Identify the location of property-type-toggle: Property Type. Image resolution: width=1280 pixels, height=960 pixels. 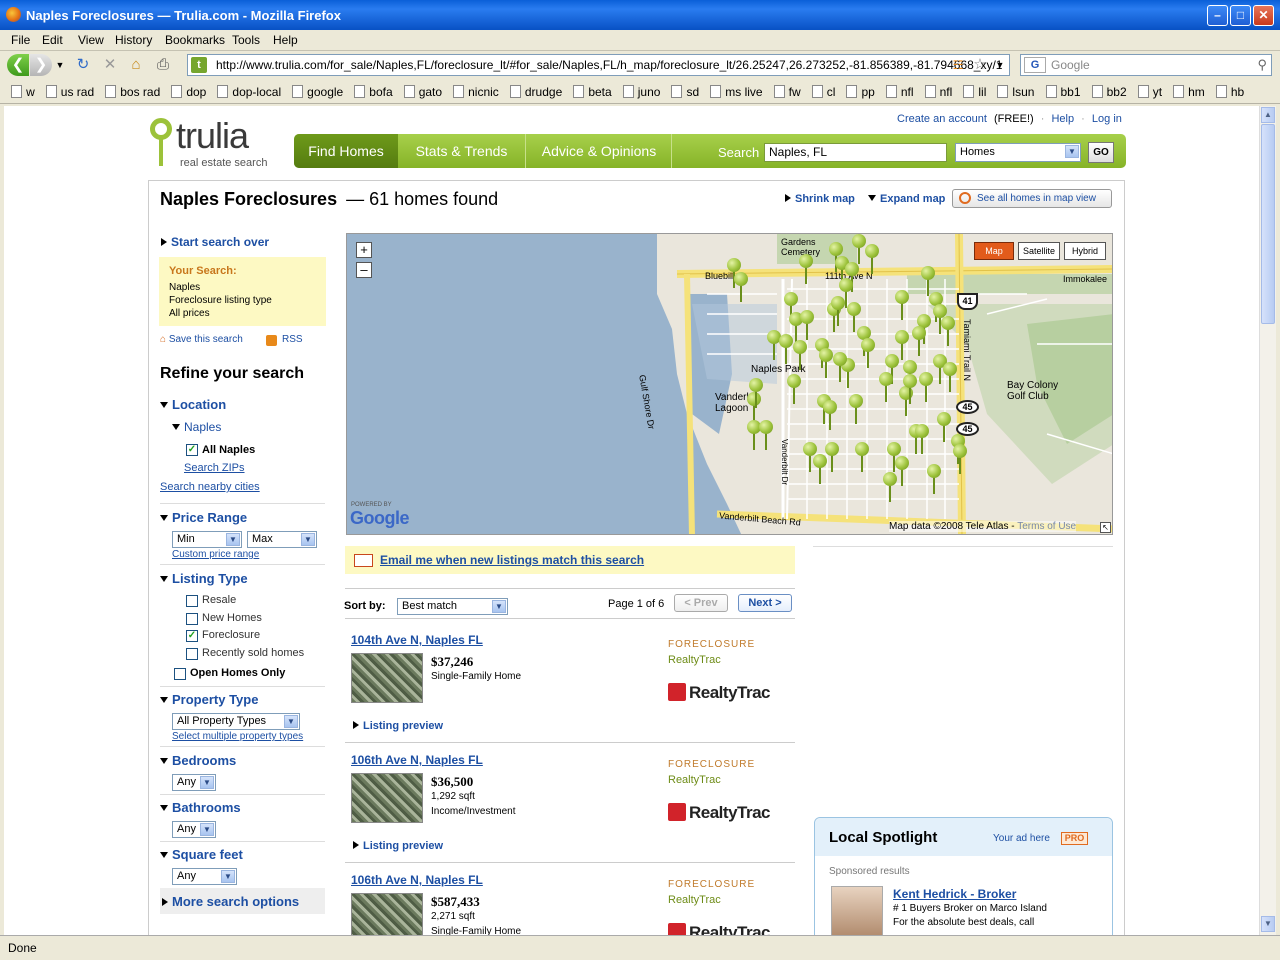
(209, 699).